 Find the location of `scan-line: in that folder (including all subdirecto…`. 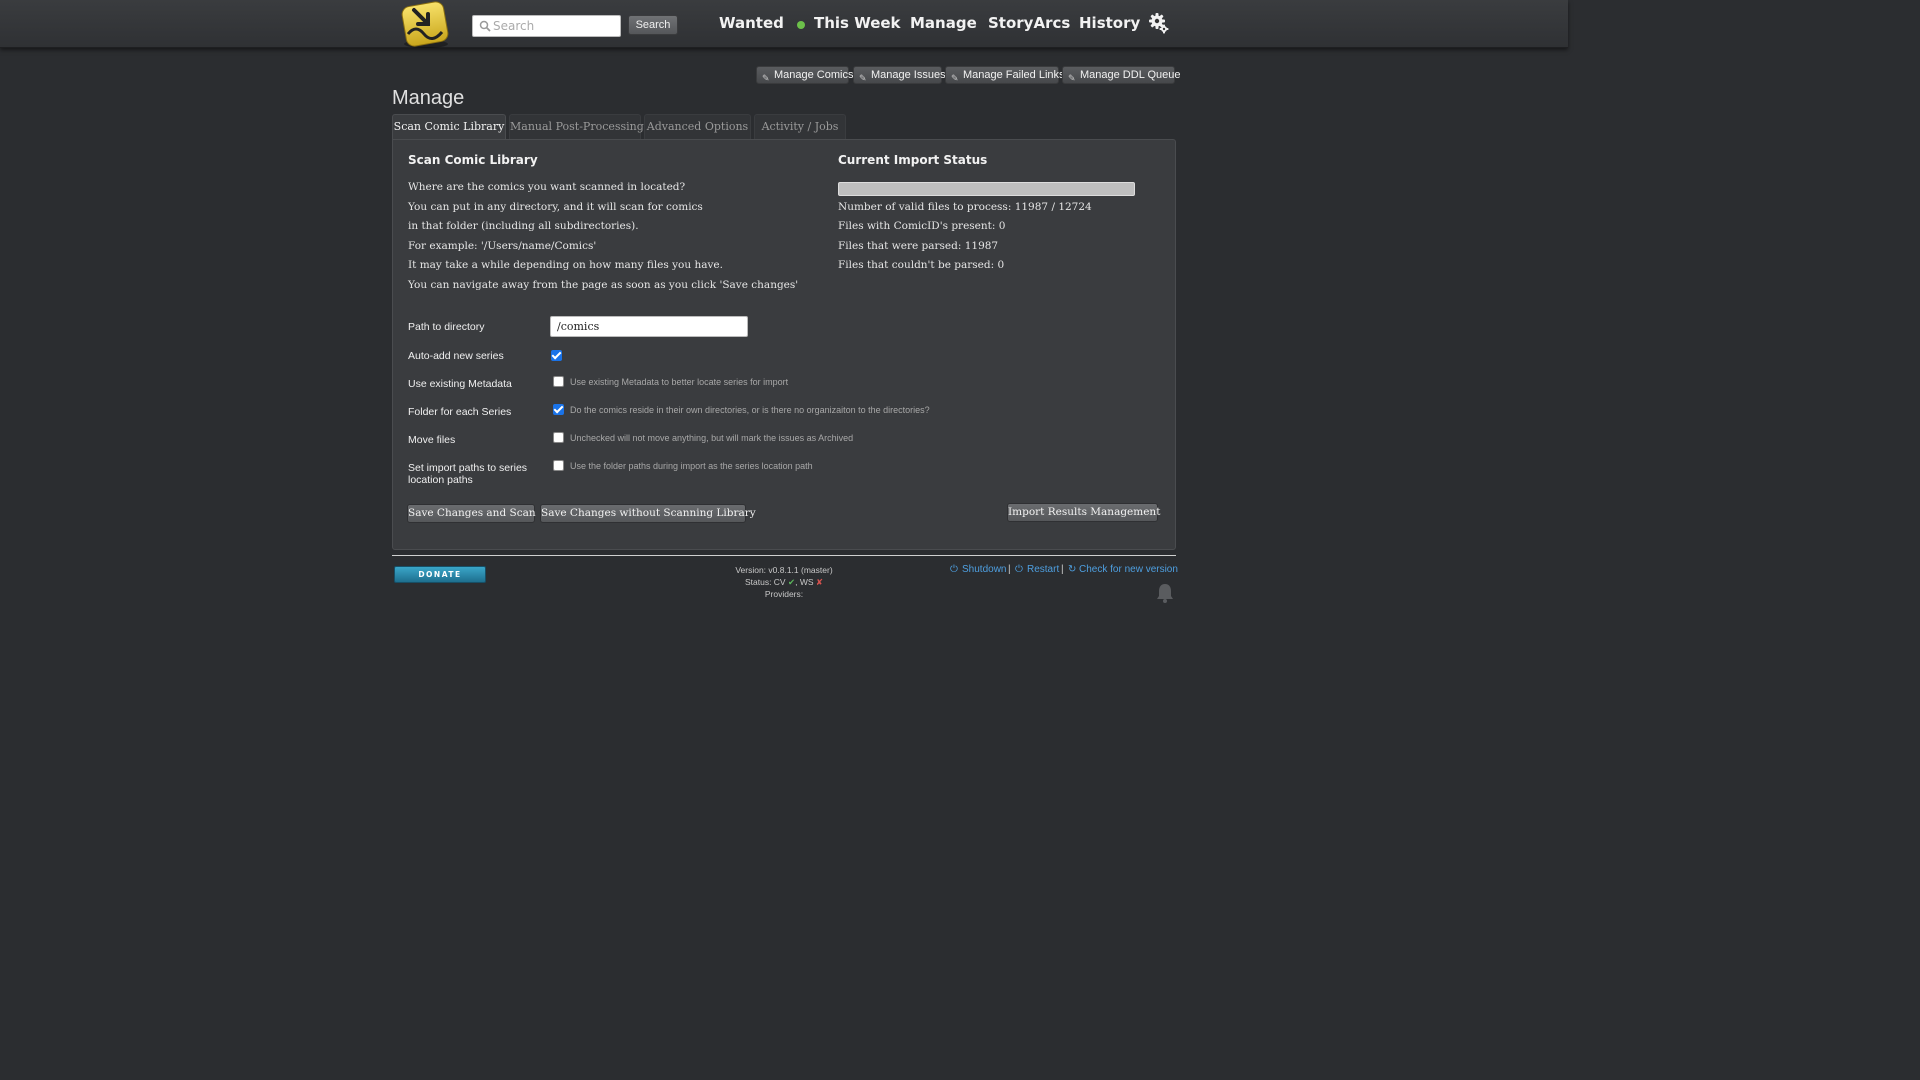

scan-line: in that folder (including all subdirecto… is located at coordinates (523, 226).